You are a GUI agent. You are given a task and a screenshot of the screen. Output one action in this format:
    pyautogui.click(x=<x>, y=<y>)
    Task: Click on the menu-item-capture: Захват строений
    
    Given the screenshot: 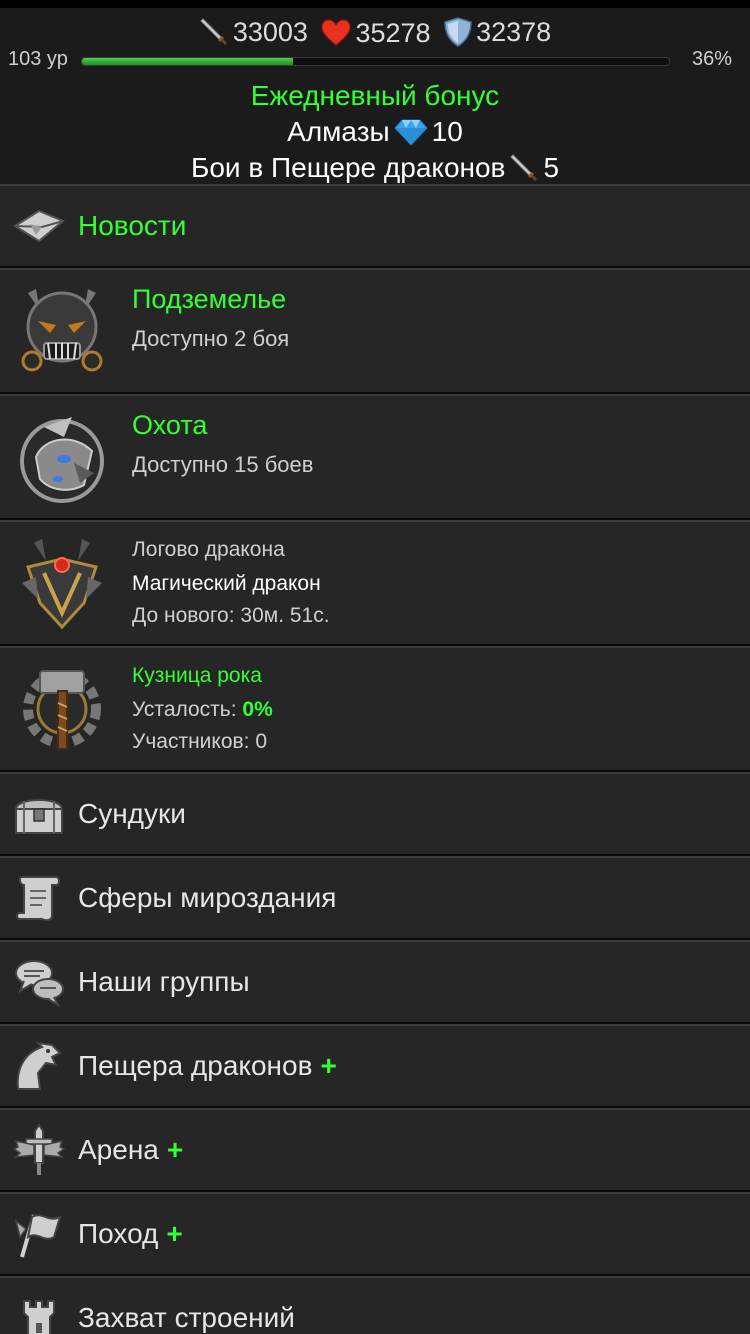 What is the action you would take?
    pyautogui.click(x=375, y=1305)
    